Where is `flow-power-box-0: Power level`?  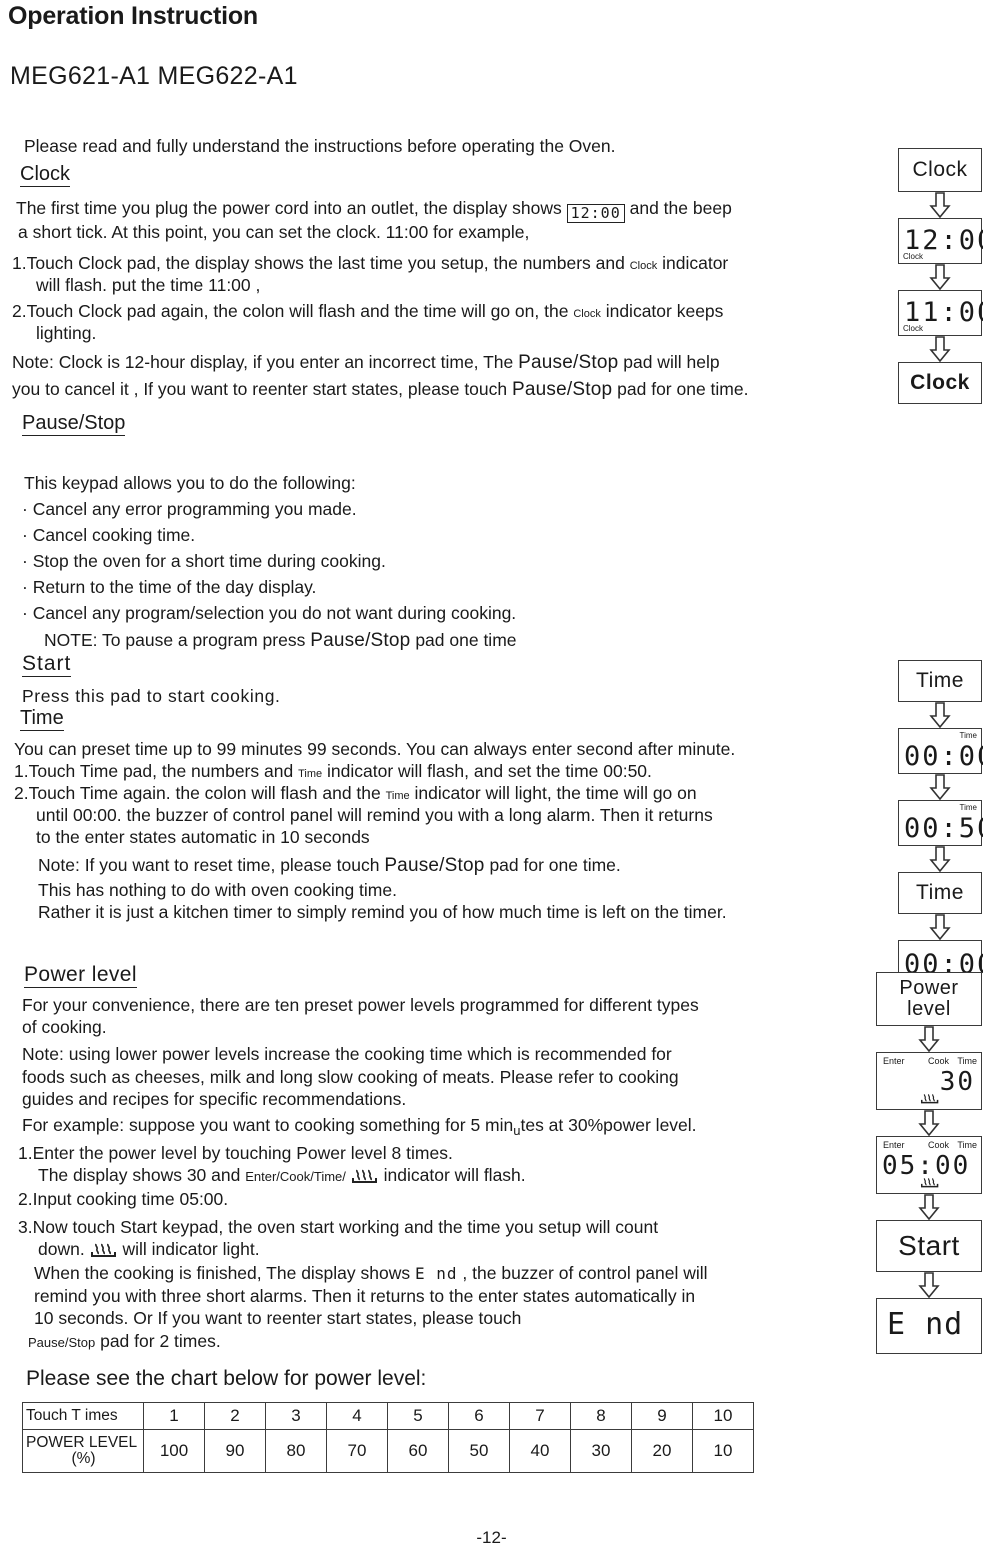 flow-power-box-0: Power level is located at coordinates (929, 999).